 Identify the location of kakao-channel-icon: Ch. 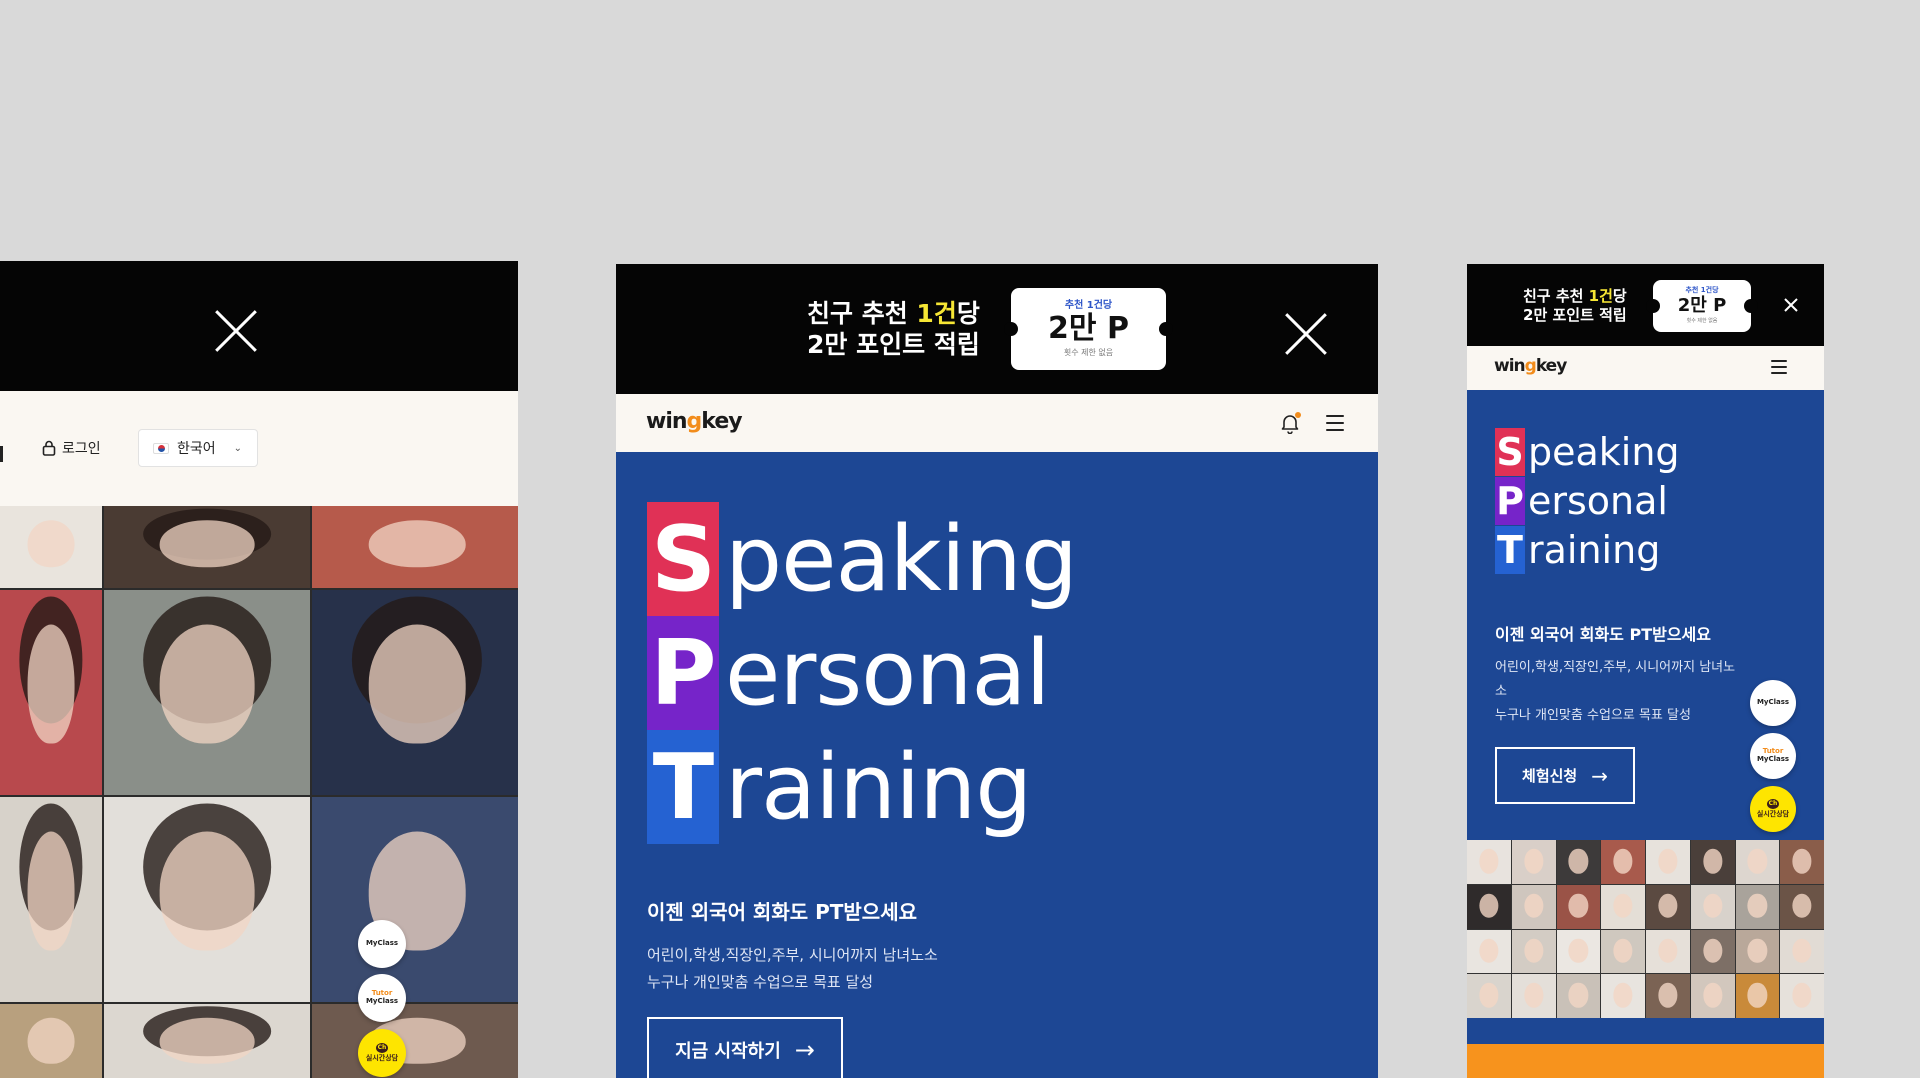
(382, 1048).